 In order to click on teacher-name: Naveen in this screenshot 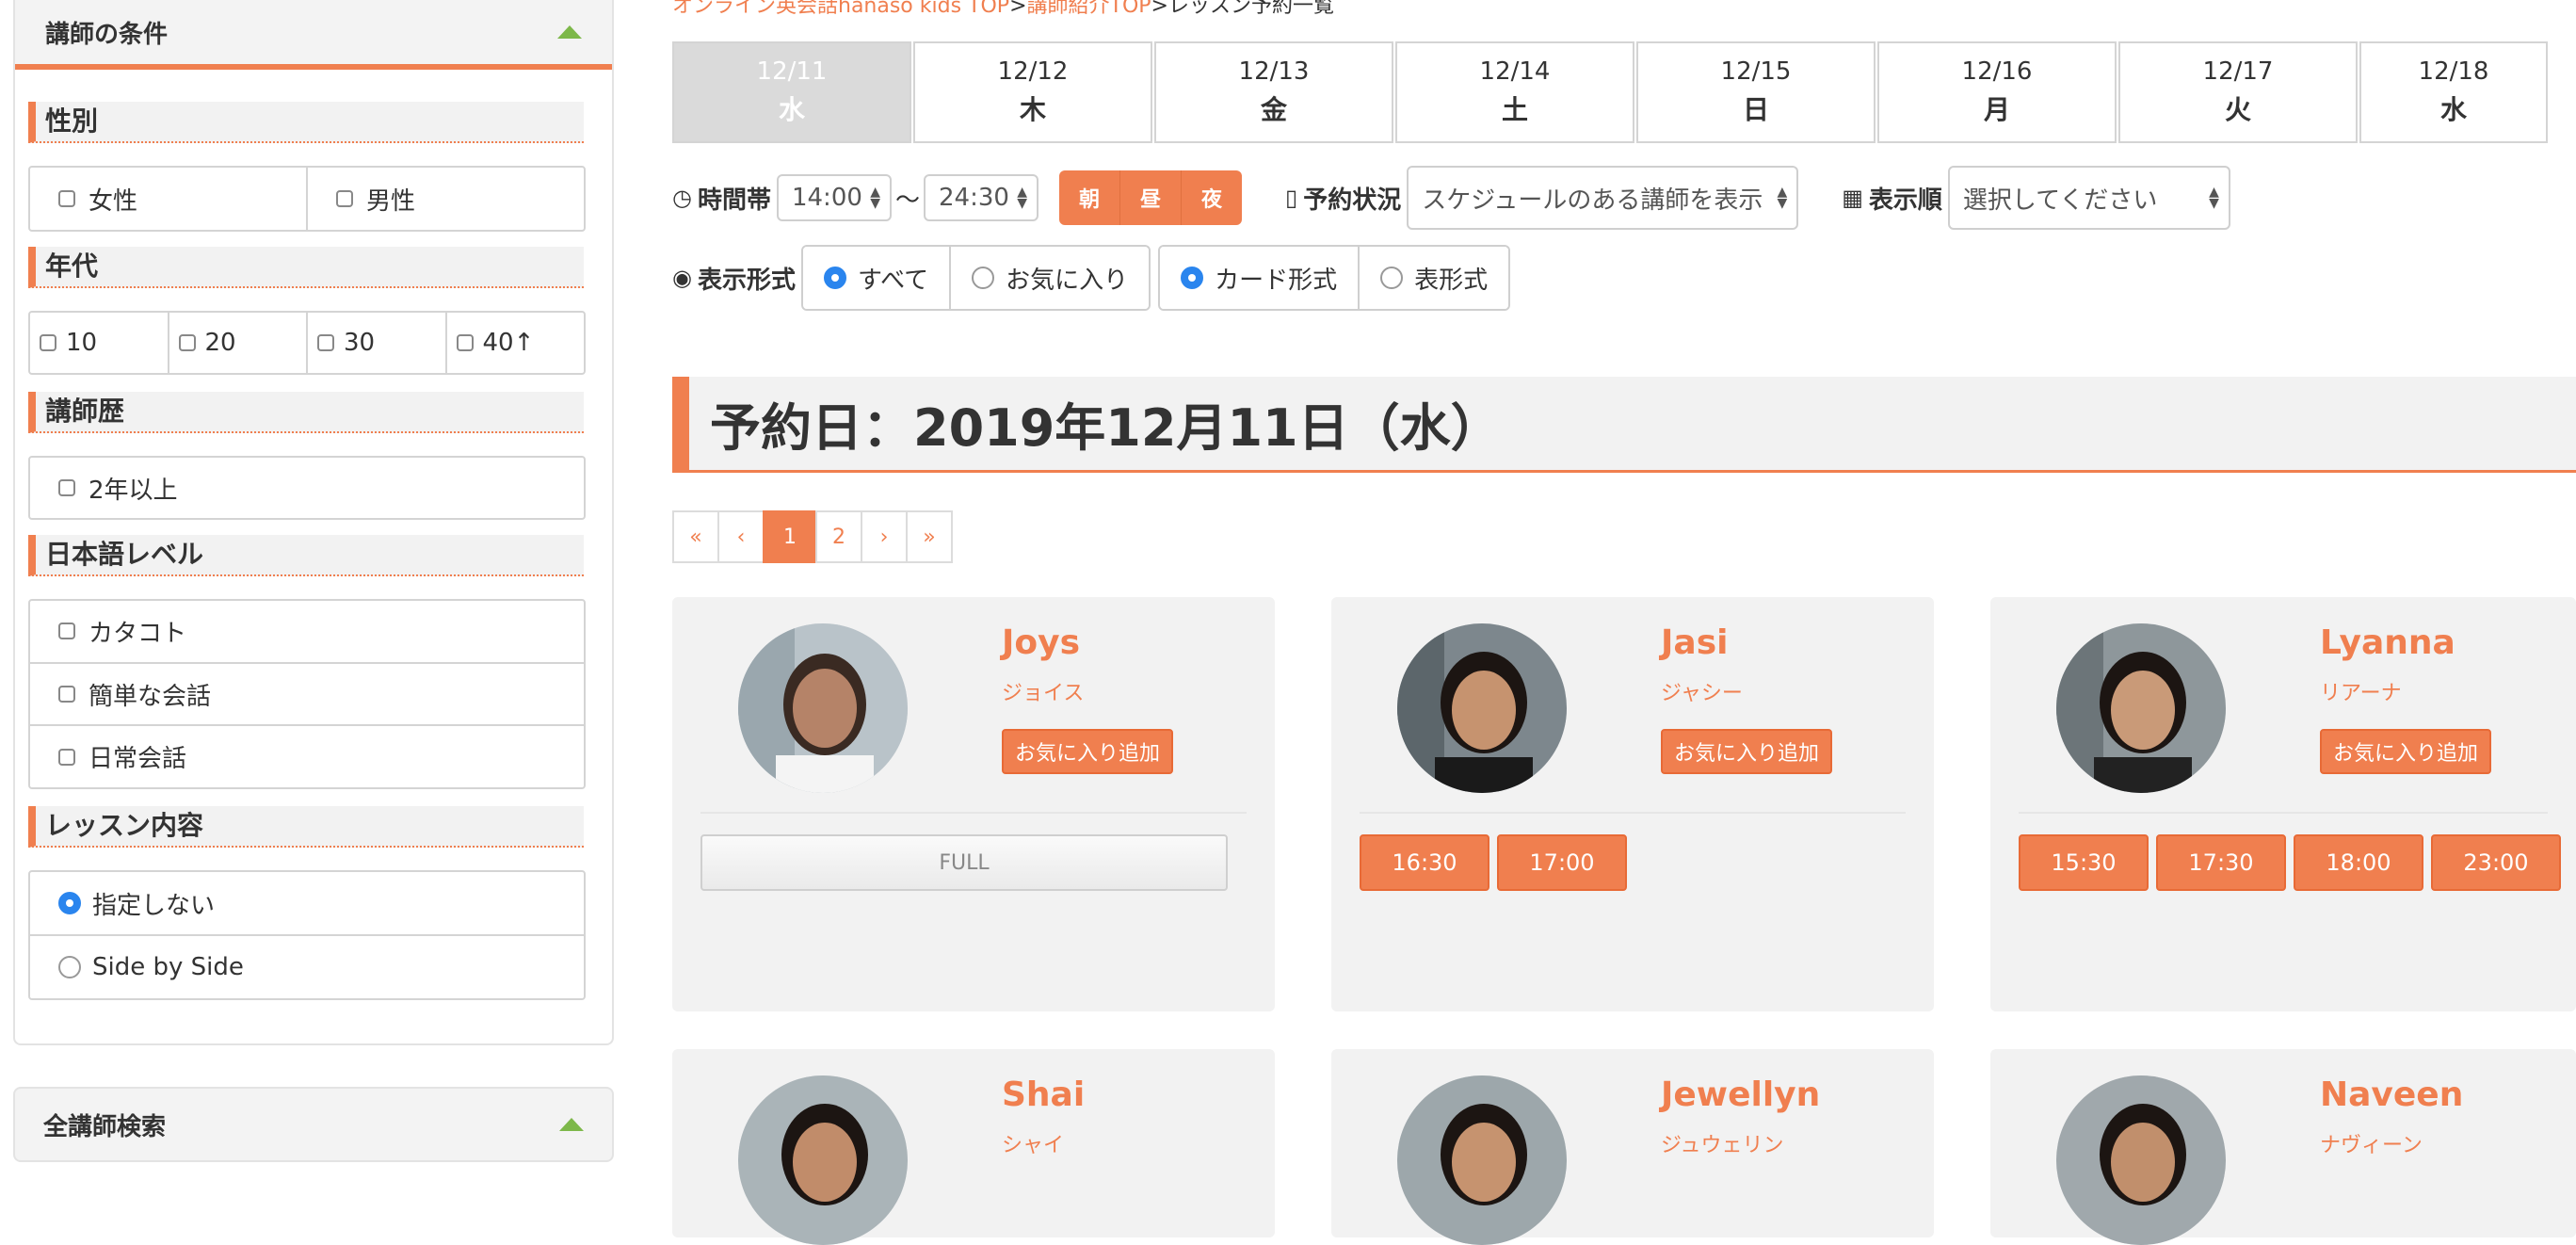, I will do `click(2391, 1094)`.